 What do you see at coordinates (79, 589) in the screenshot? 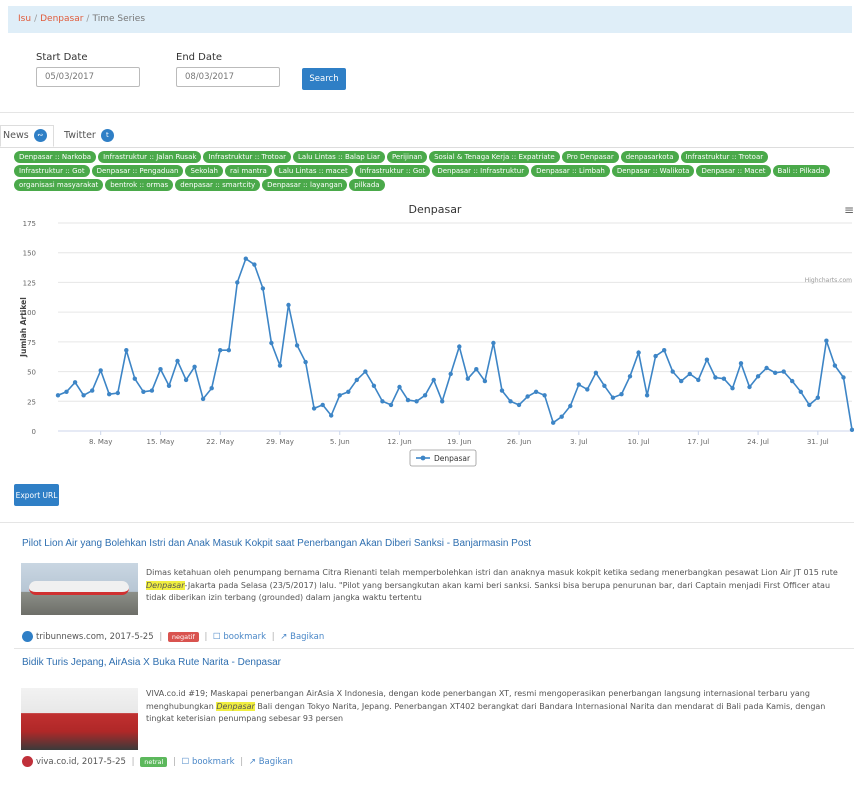
I see `article-thumbnail` at bounding box center [79, 589].